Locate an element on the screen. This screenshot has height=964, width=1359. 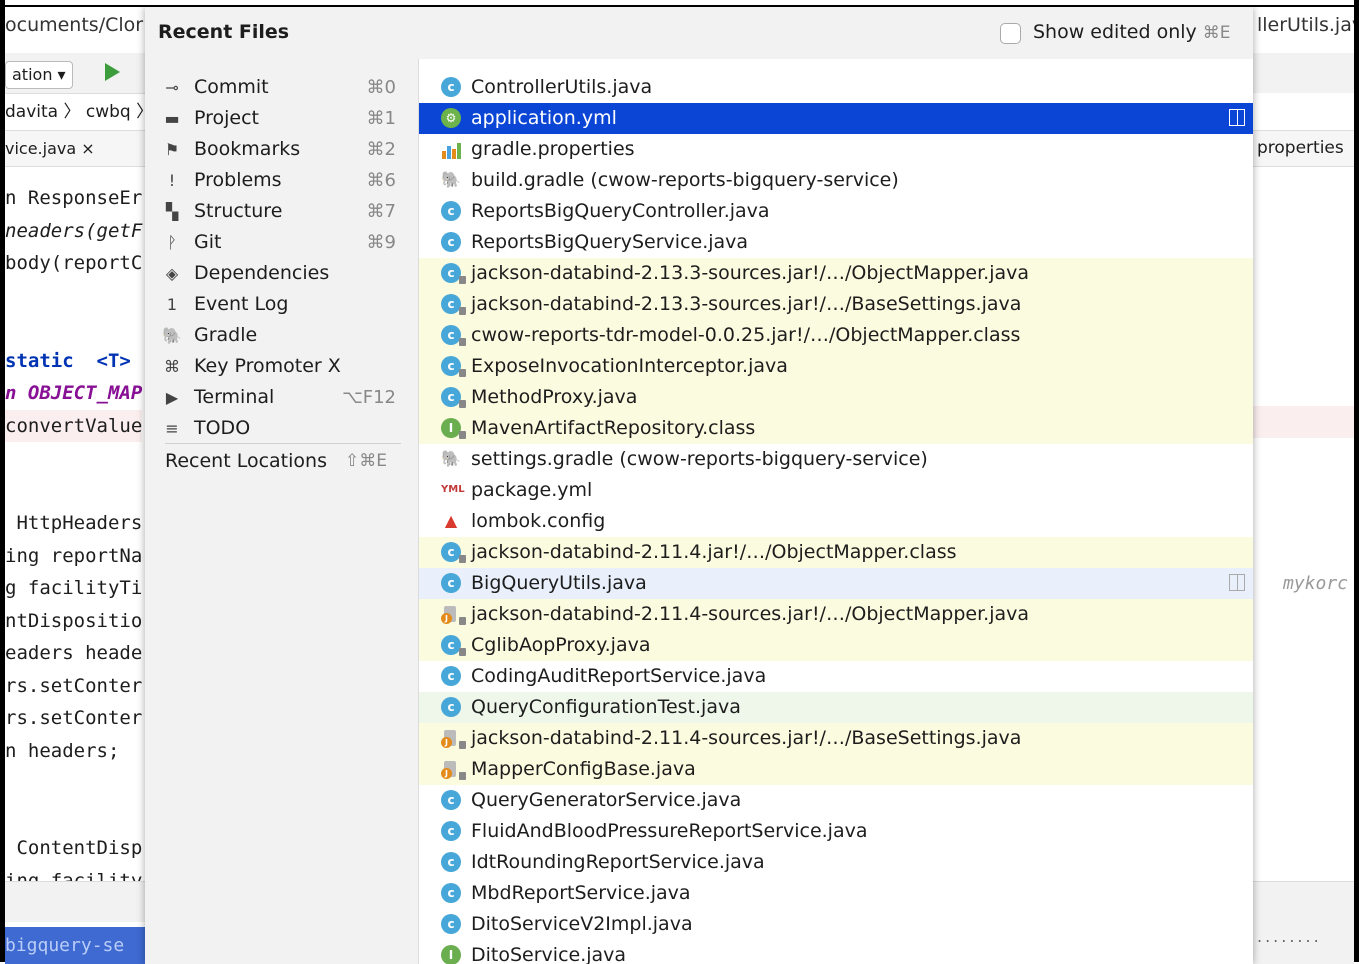
problems-icon: ! is located at coordinates (172, 180).